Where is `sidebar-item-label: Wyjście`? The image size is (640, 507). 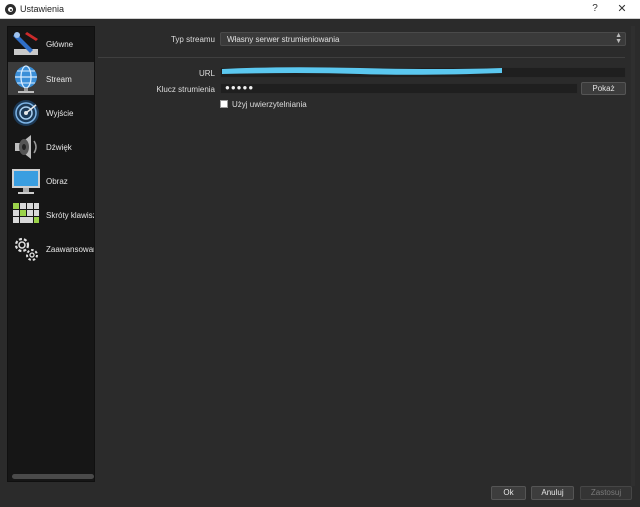 sidebar-item-label: Wyjście is located at coordinates (60, 113).